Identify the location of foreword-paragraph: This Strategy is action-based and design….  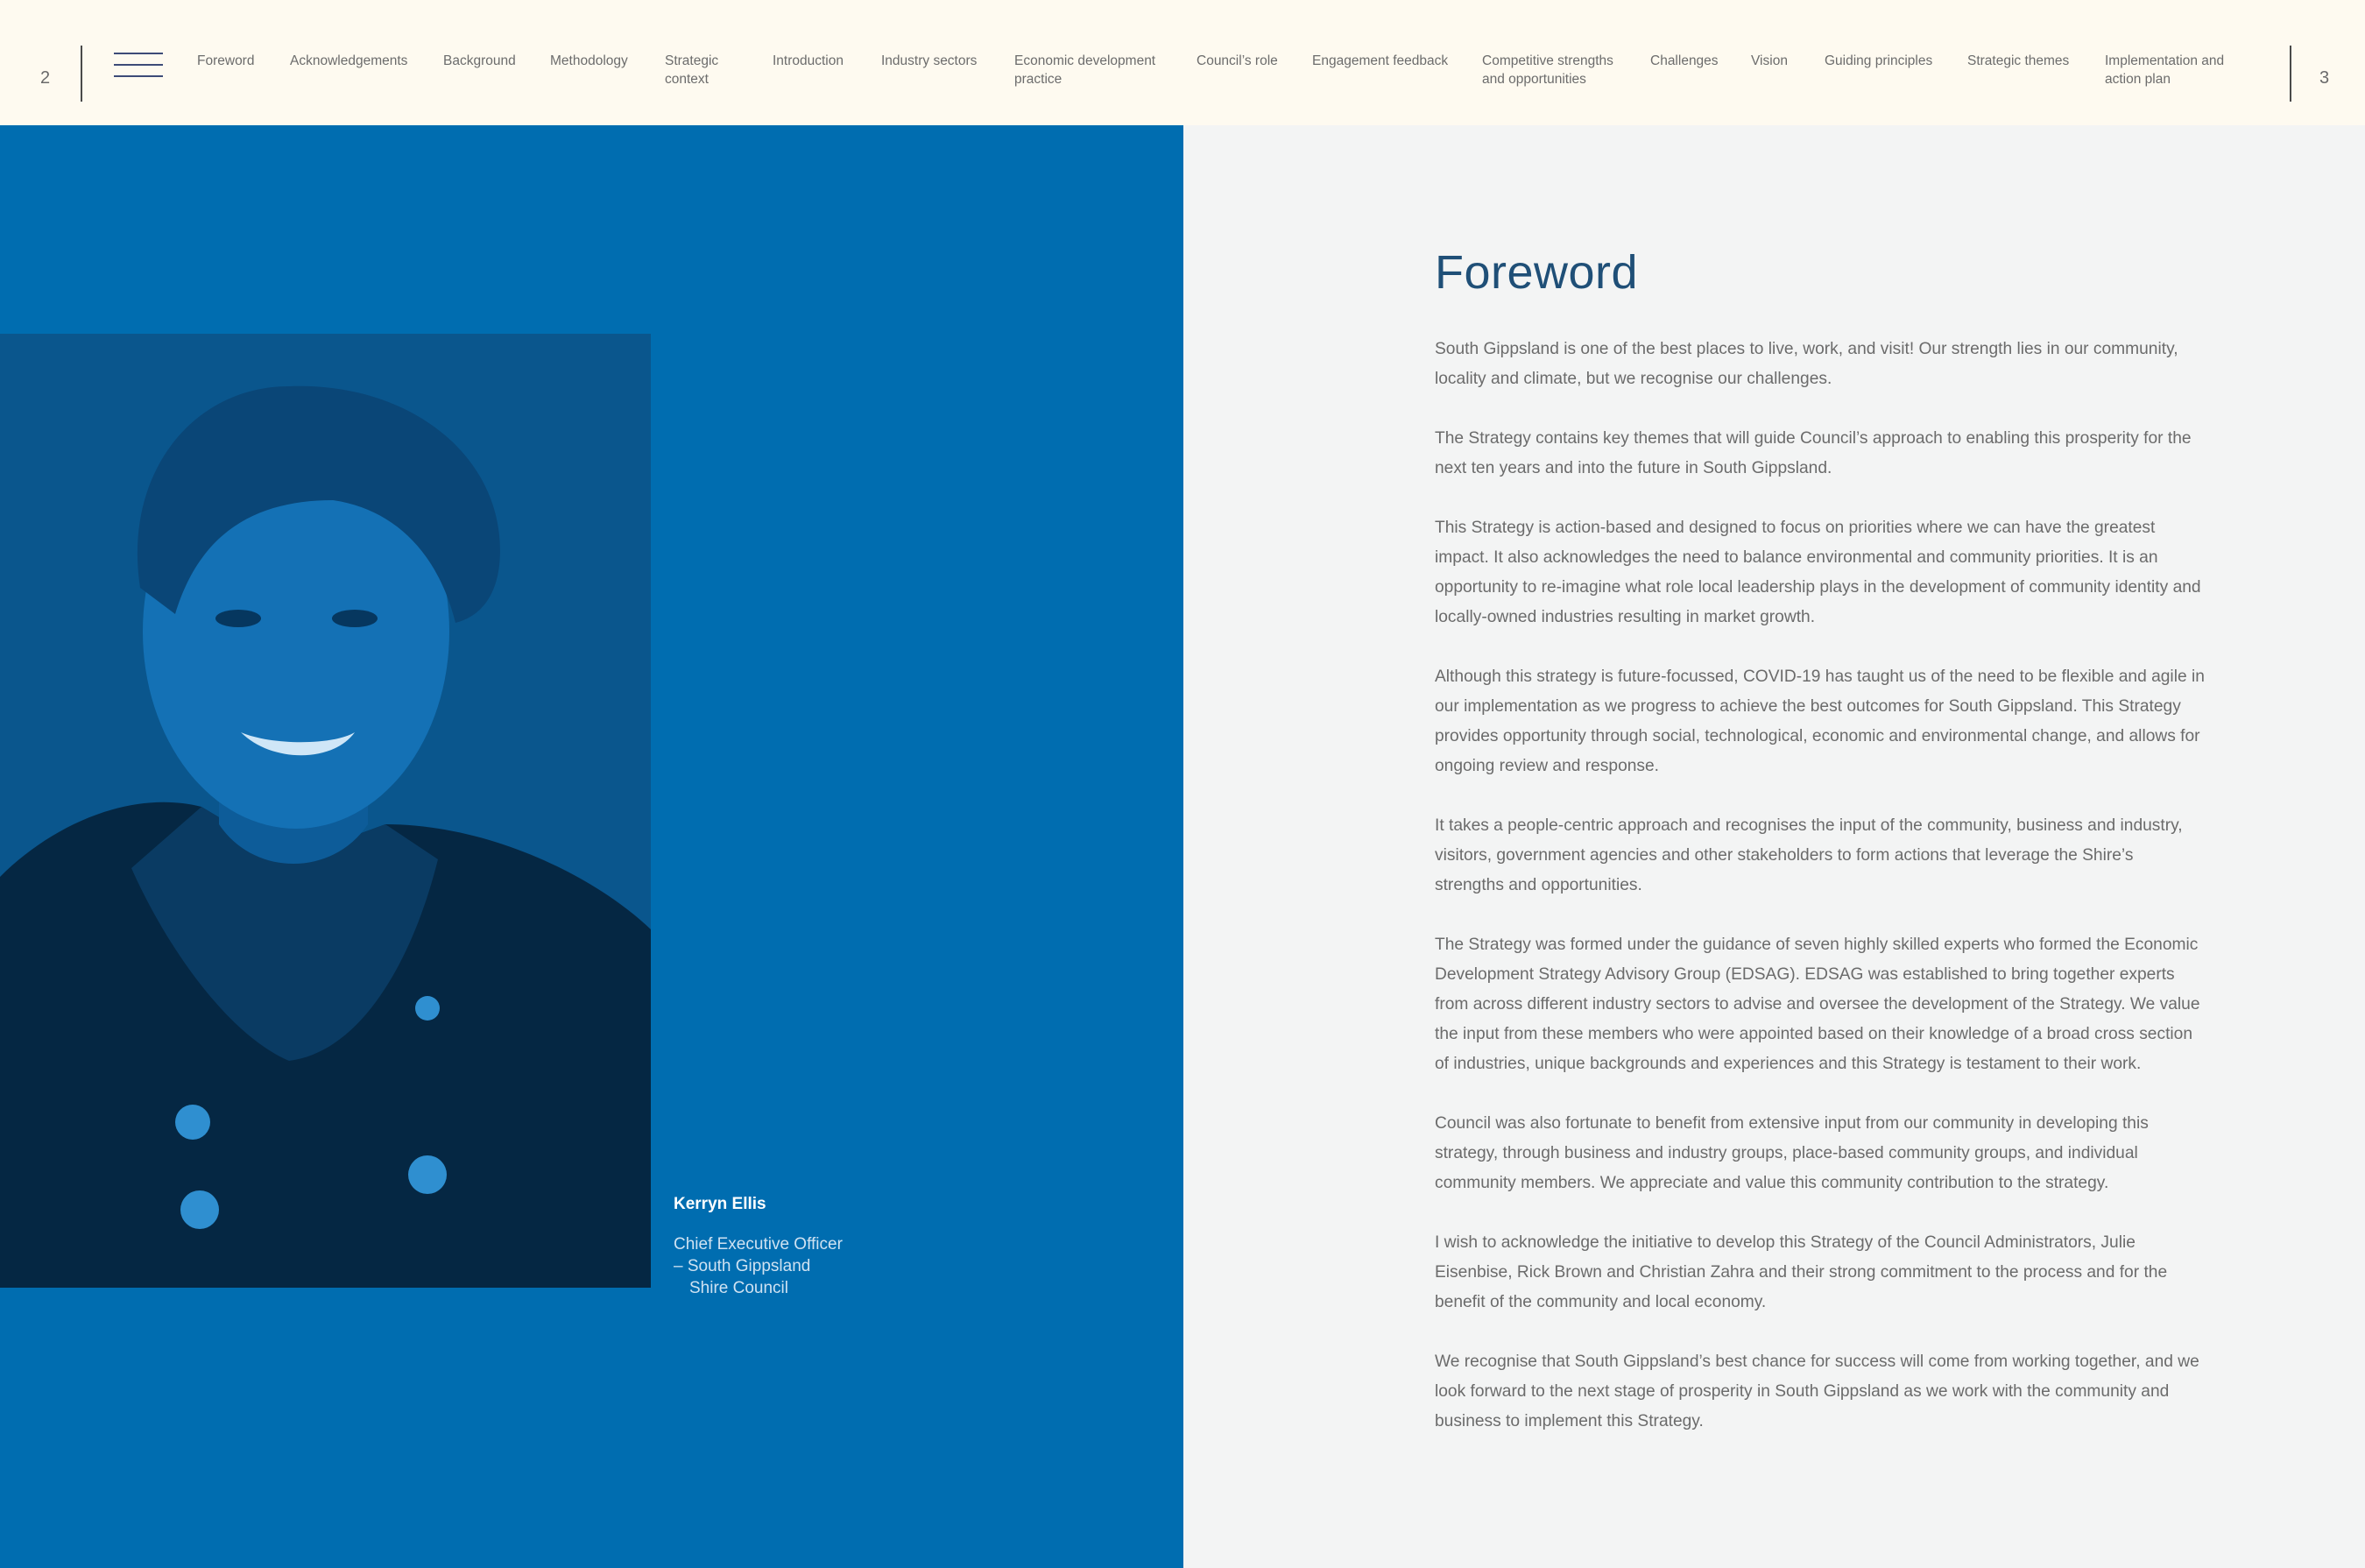
(1818, 572).